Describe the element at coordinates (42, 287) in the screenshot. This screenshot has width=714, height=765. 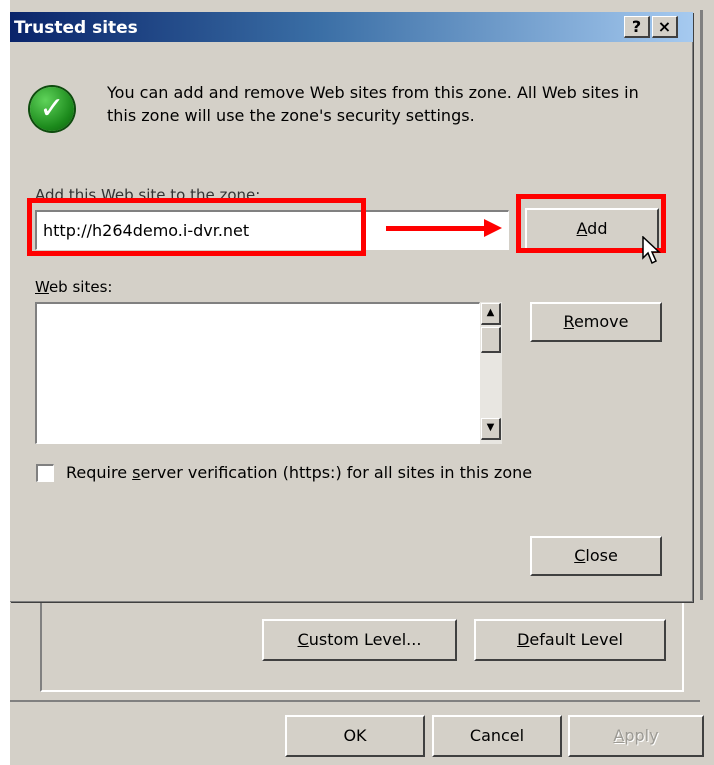
I see `websites-mnemonic: W` at that location.